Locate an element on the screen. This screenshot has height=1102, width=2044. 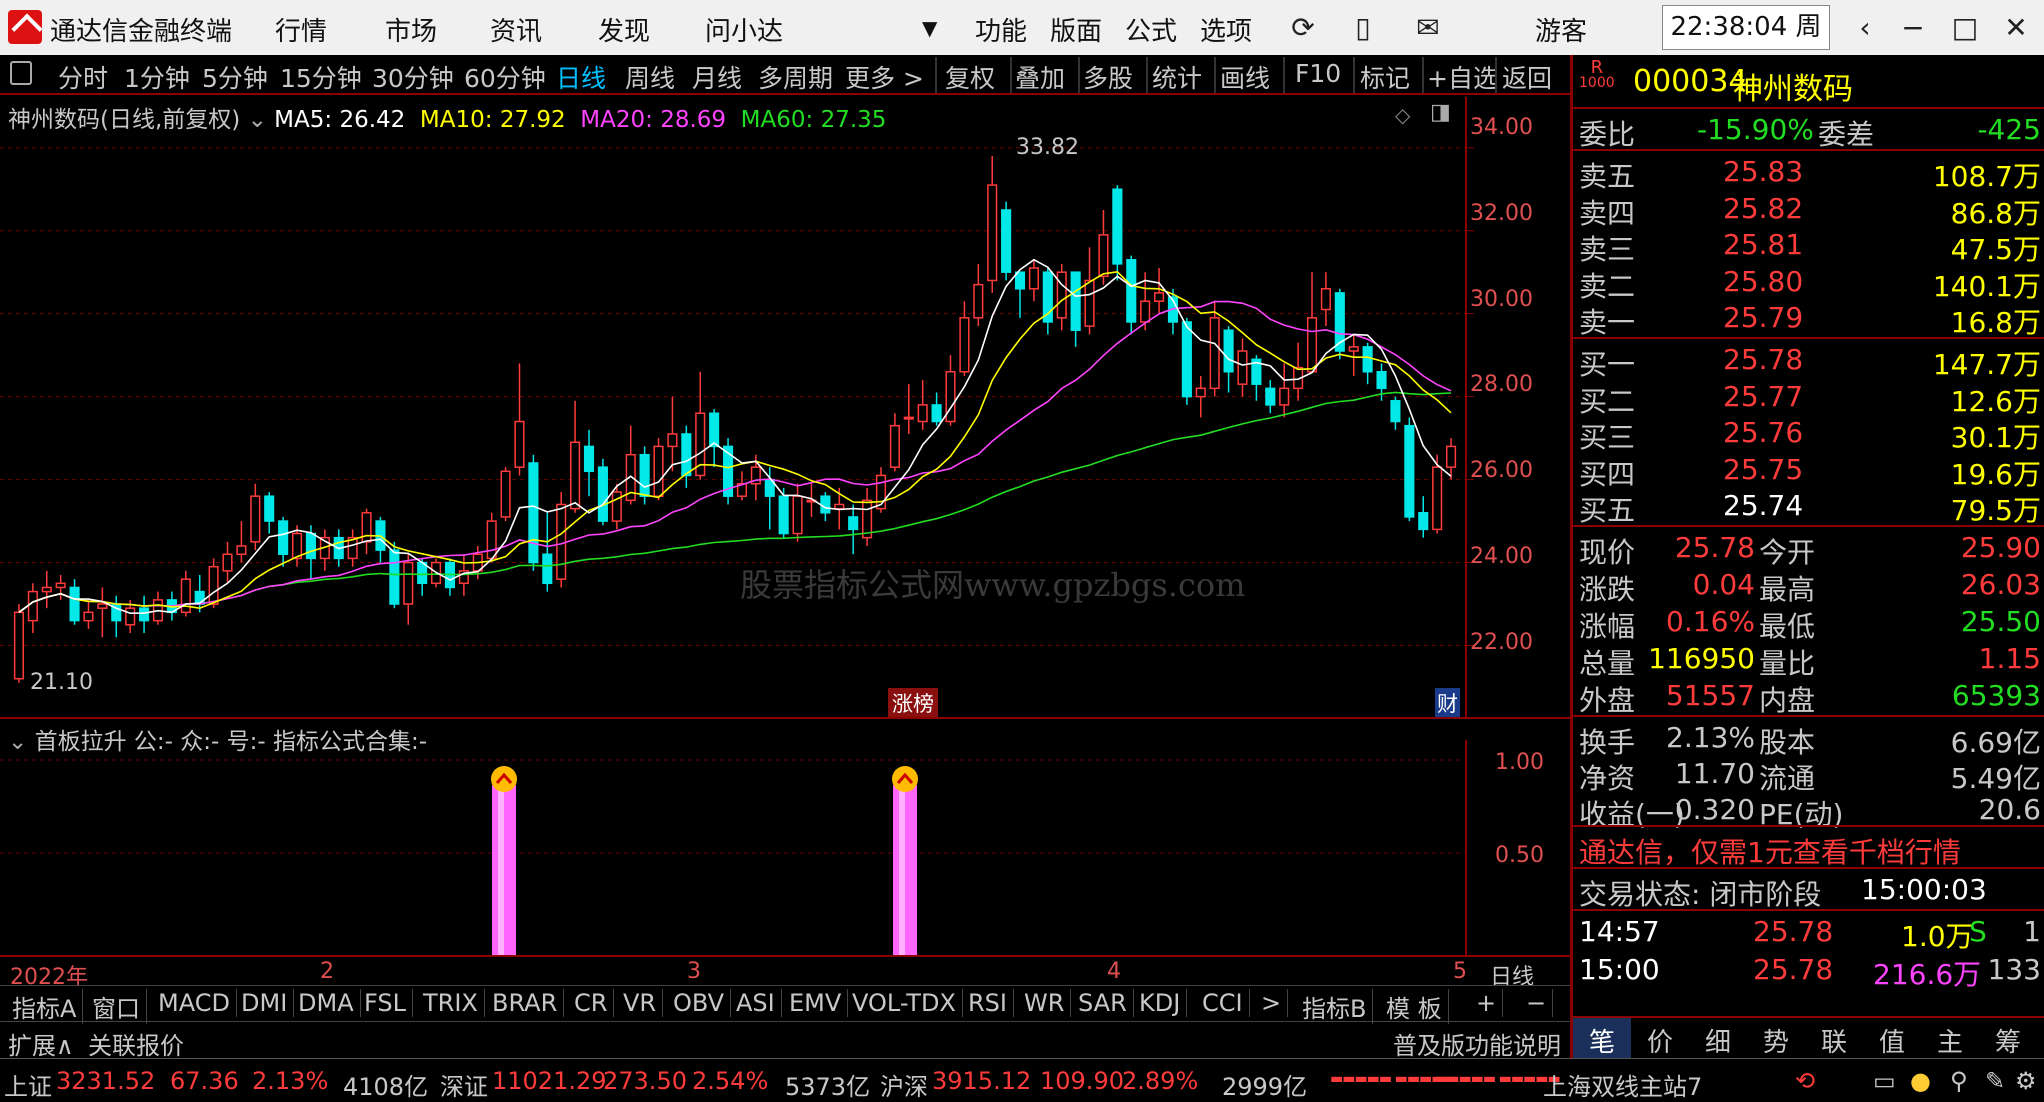
mark-button: 标记 is located at coordinates (1385, 77).